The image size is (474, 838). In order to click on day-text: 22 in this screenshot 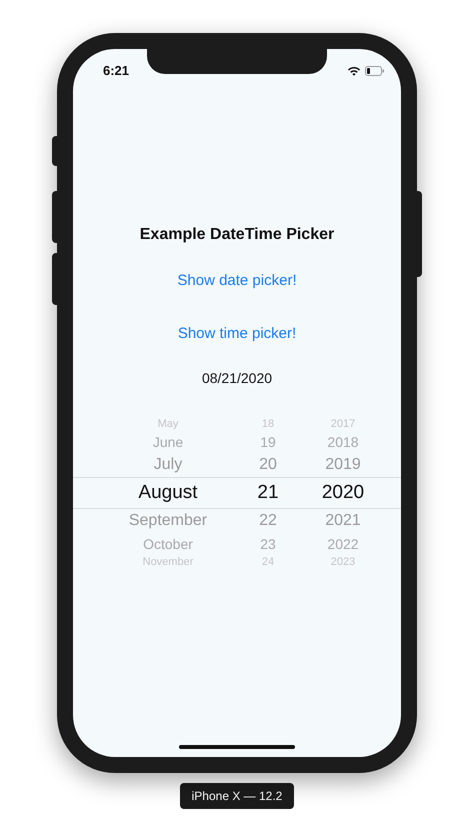, I will do `click(268, 521)`.